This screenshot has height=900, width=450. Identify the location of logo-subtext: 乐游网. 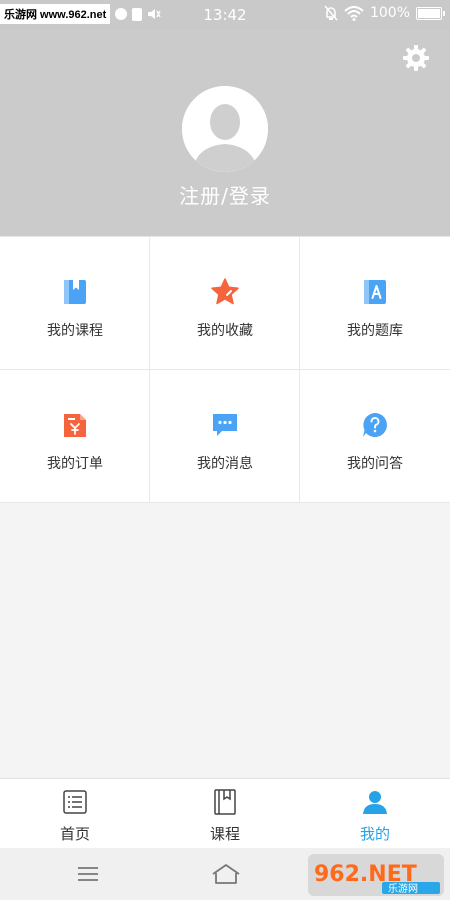
(403, 888).